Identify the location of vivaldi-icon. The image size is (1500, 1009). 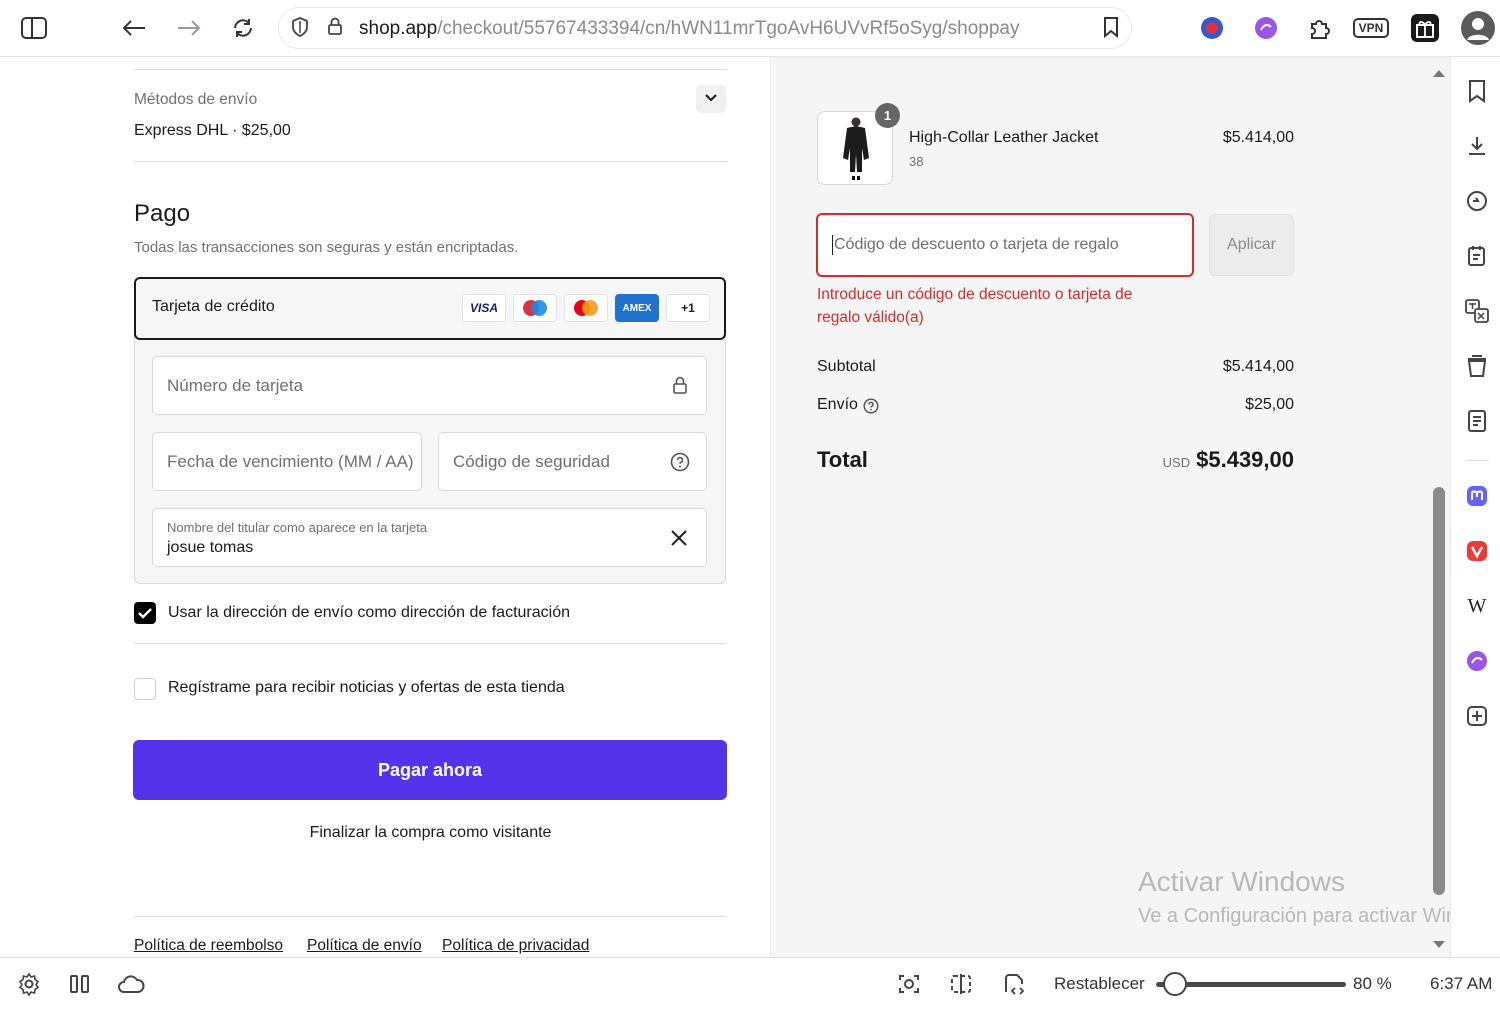
(1477, 551).